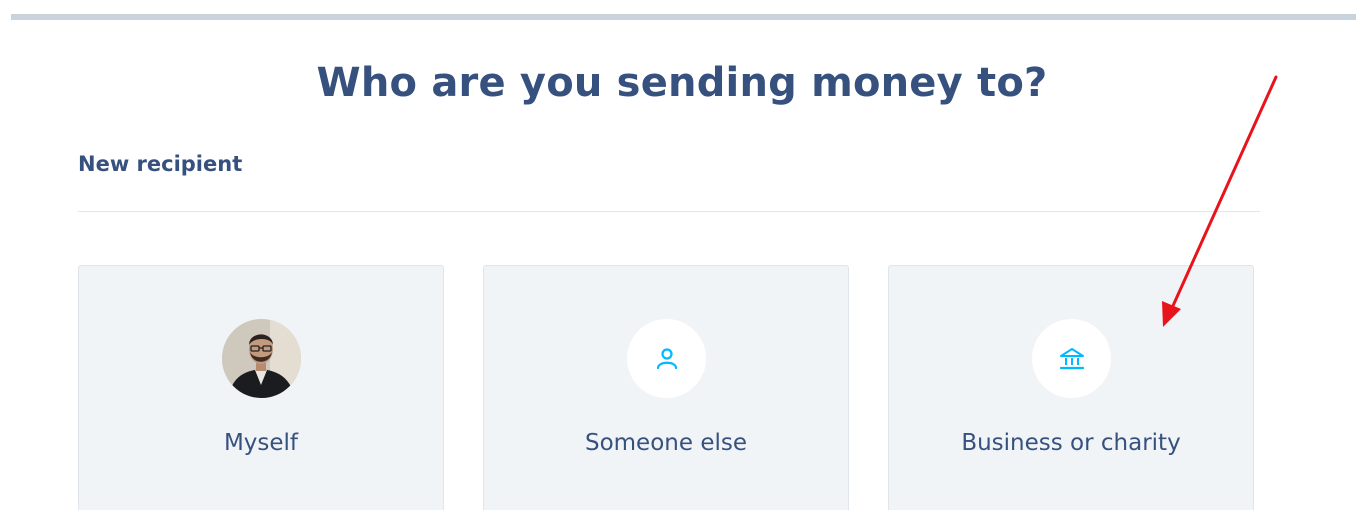 The height and width of the screenshot is (510, 1364). I want to click on recipient-option-label: Myself, so click(261, 443).